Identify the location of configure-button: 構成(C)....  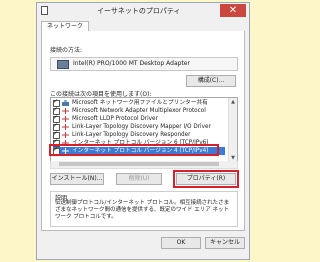
(211, 81).